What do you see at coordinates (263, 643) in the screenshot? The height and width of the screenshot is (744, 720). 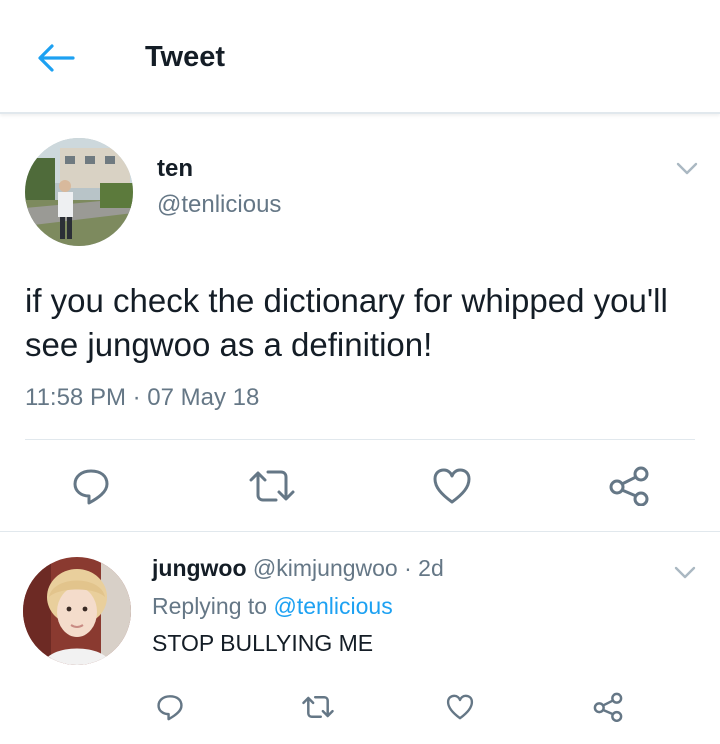 I see `reply-text: STOP BULLYING ME` at bounding box center [263, 643].